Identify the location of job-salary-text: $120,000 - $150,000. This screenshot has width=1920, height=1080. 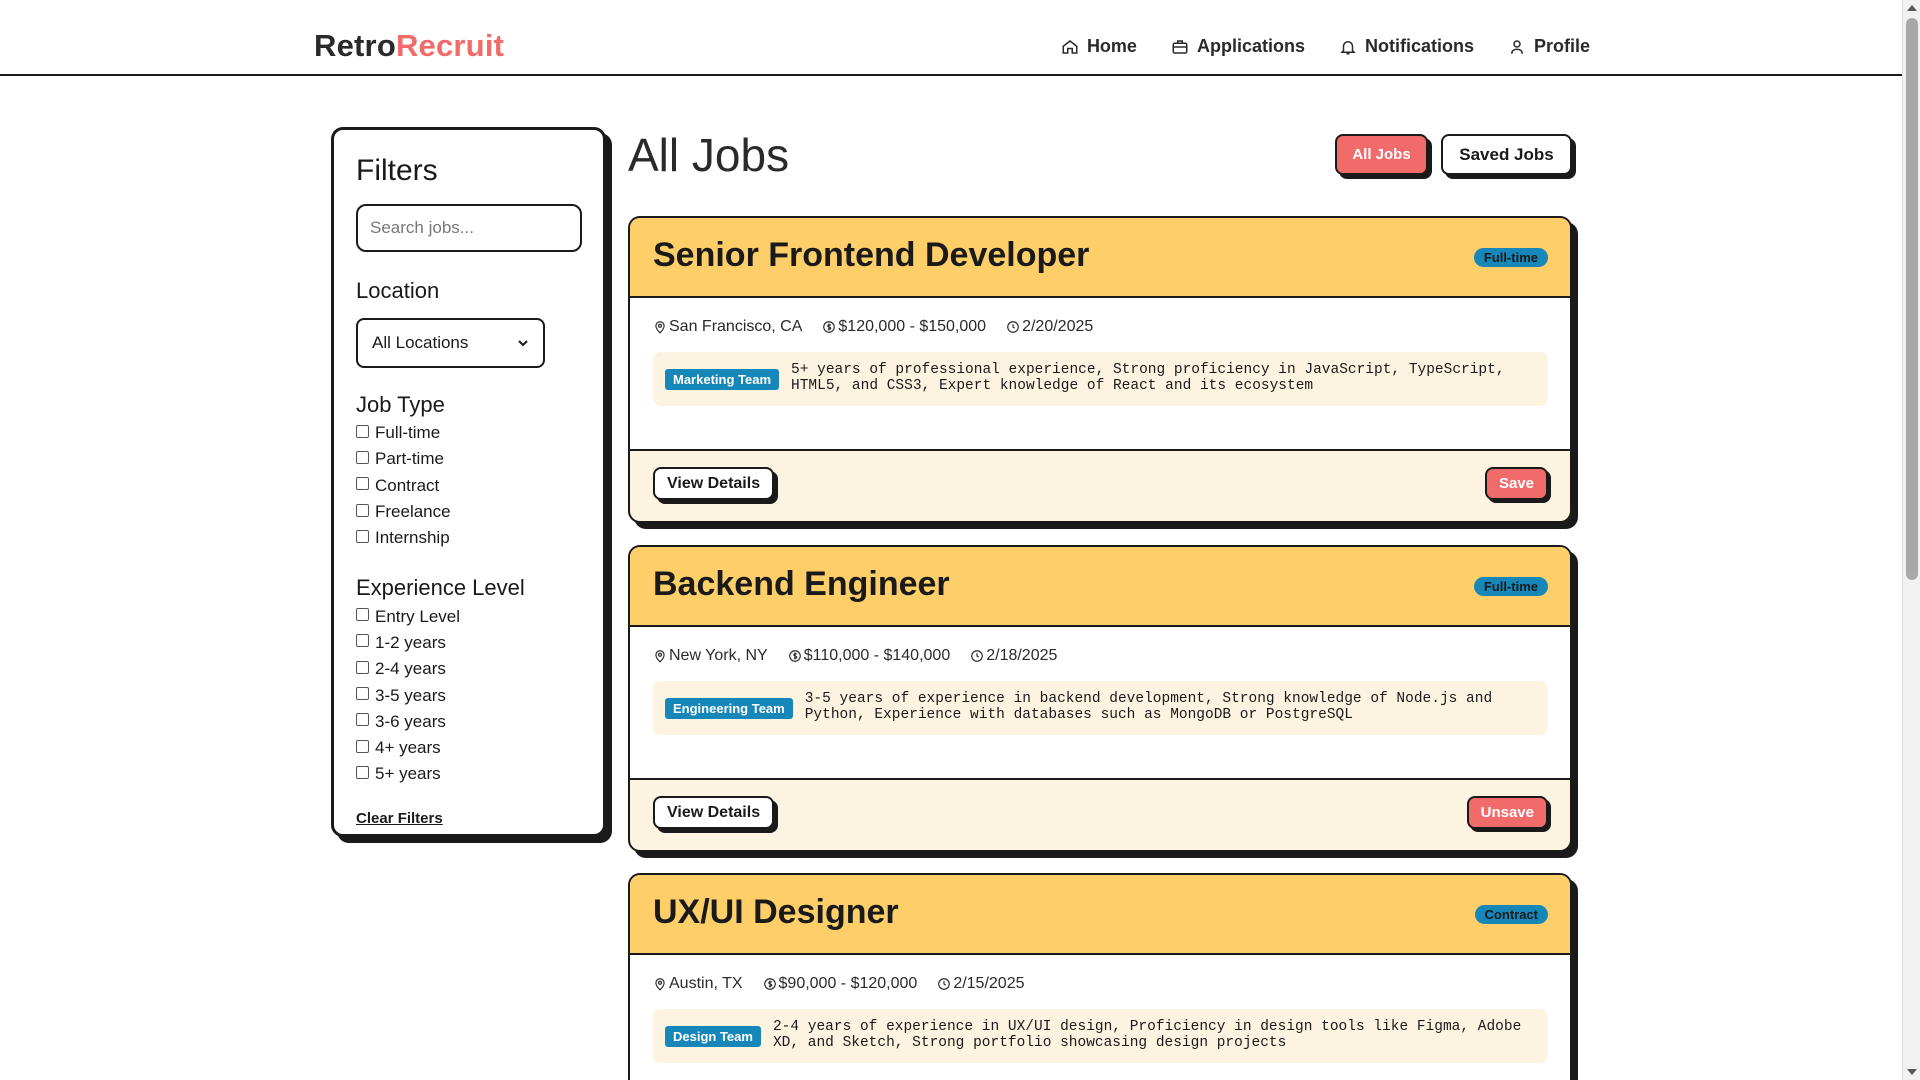
(912, 326).